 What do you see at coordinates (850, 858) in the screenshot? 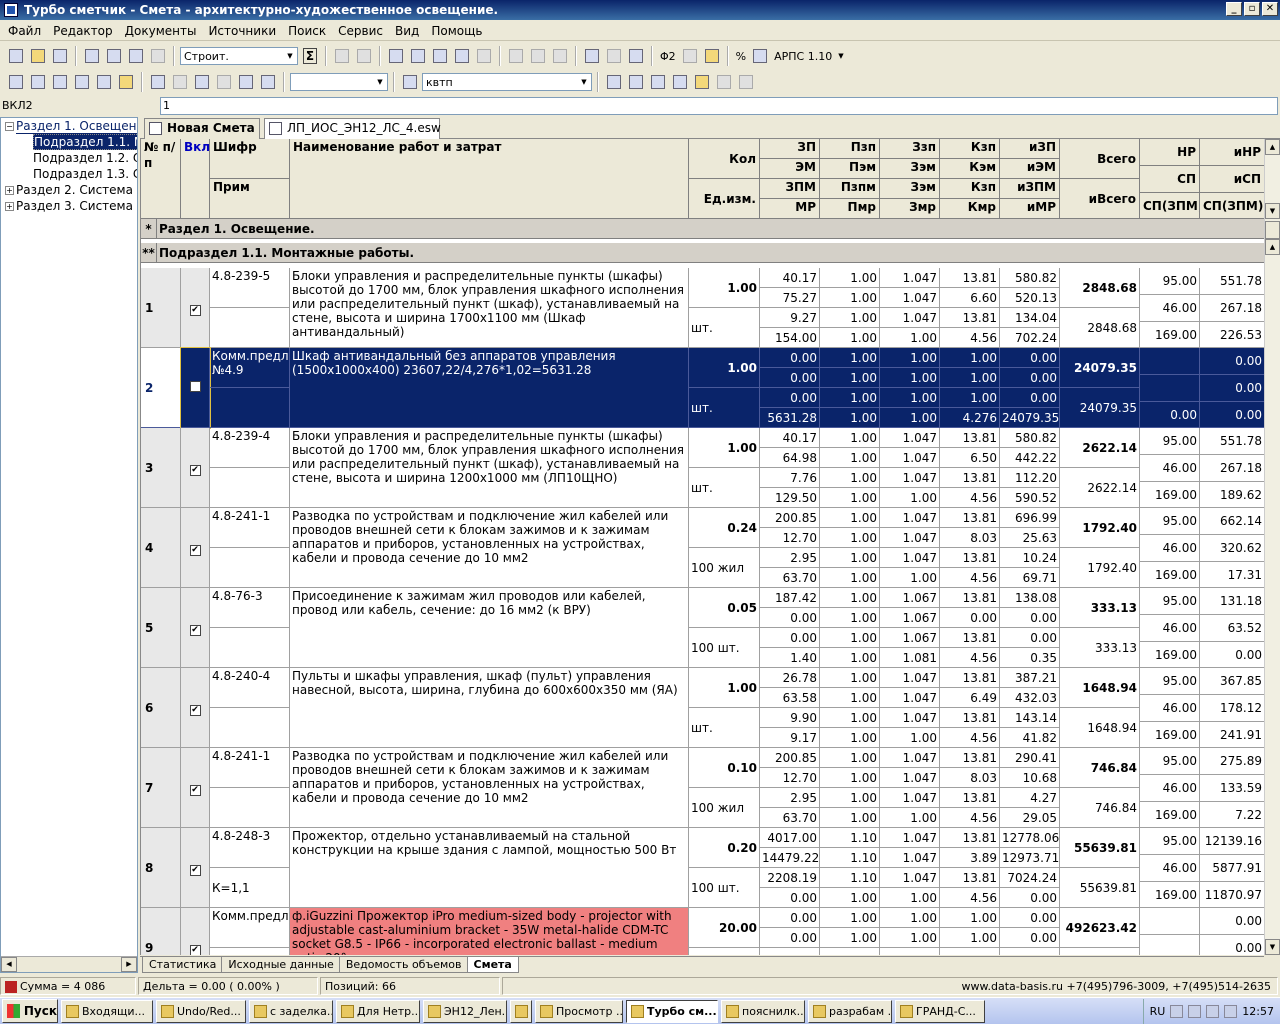
I see `row-value-c2: 1.10` at bounding box center [850, 858].